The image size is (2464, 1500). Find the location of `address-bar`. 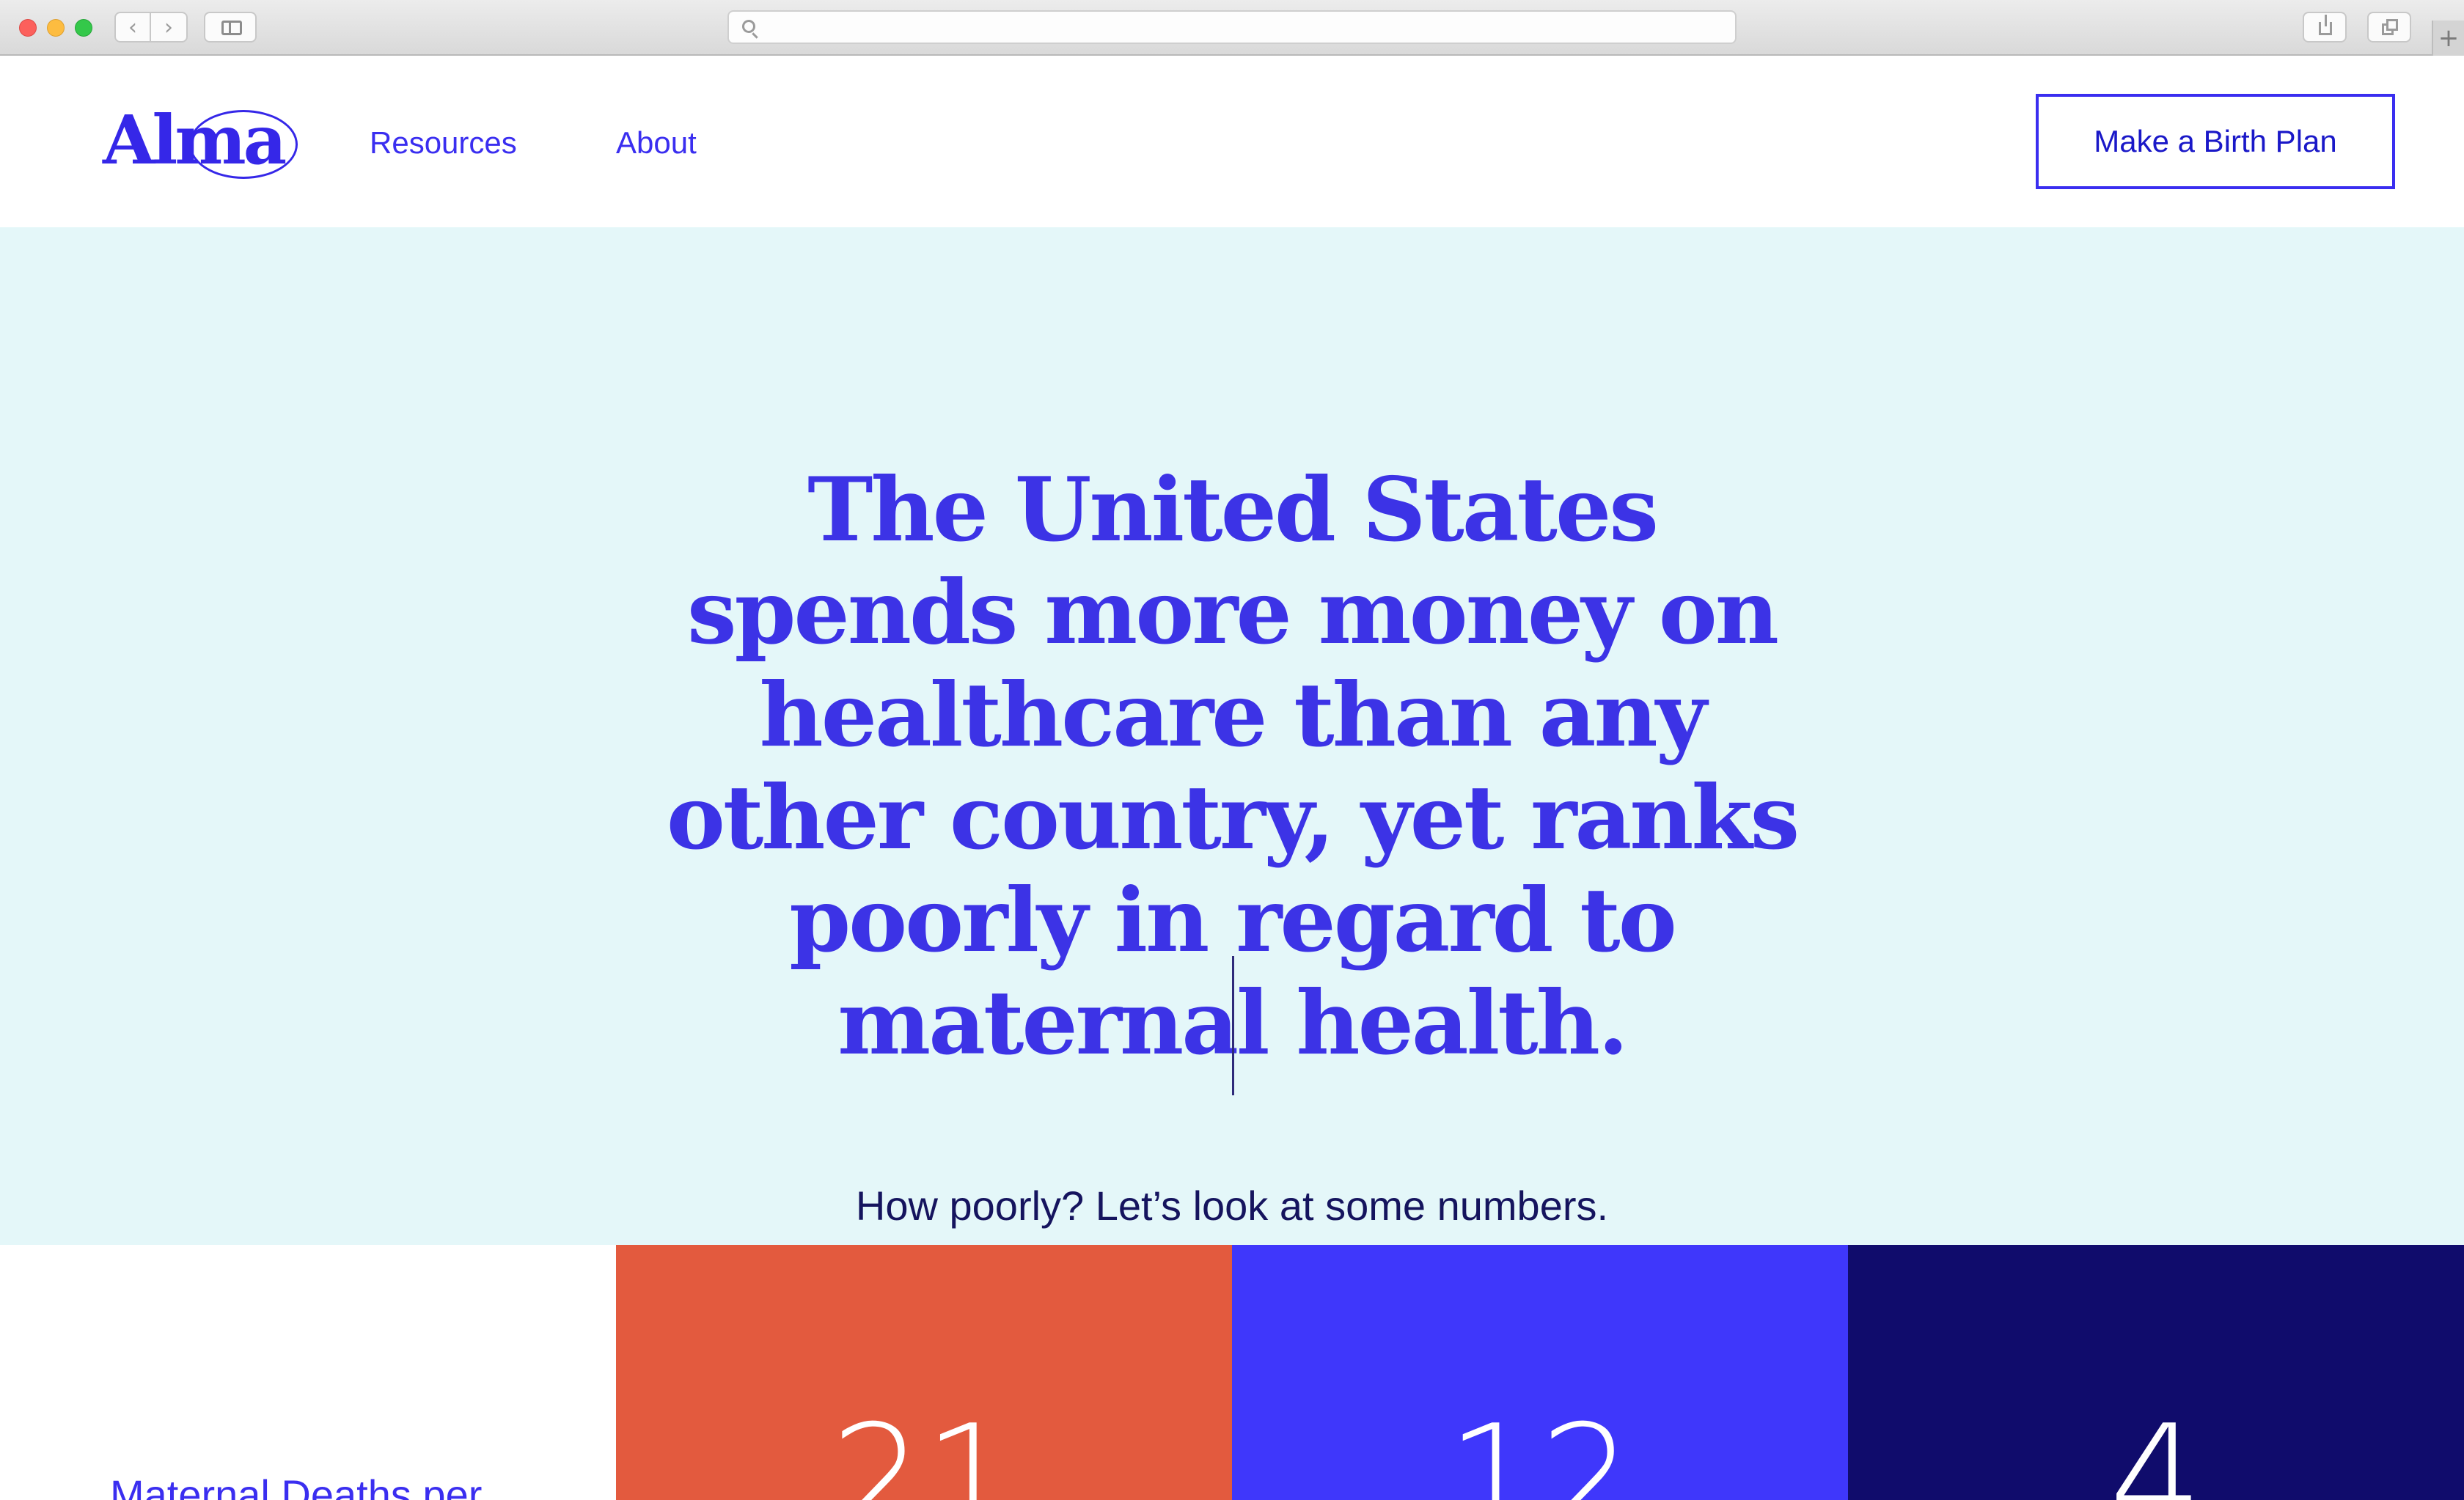

address-bar is located at coordinates (1232, 27).